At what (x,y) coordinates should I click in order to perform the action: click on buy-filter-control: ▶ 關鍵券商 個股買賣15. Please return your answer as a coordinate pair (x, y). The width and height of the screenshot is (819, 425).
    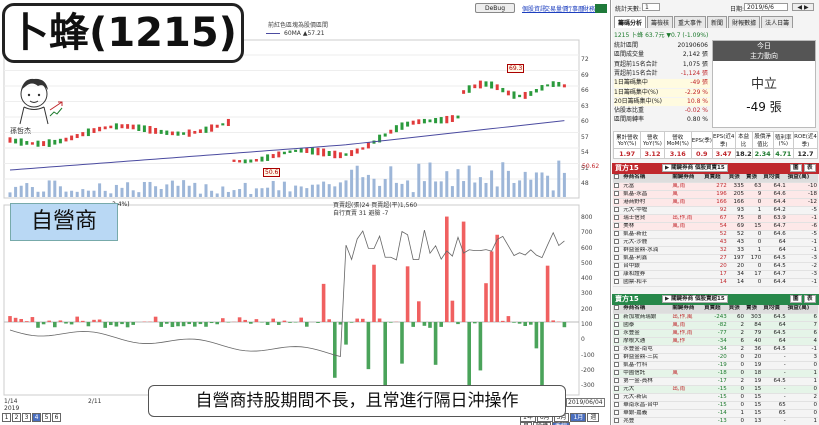
    Looking at the image, I should click on (695, 168).